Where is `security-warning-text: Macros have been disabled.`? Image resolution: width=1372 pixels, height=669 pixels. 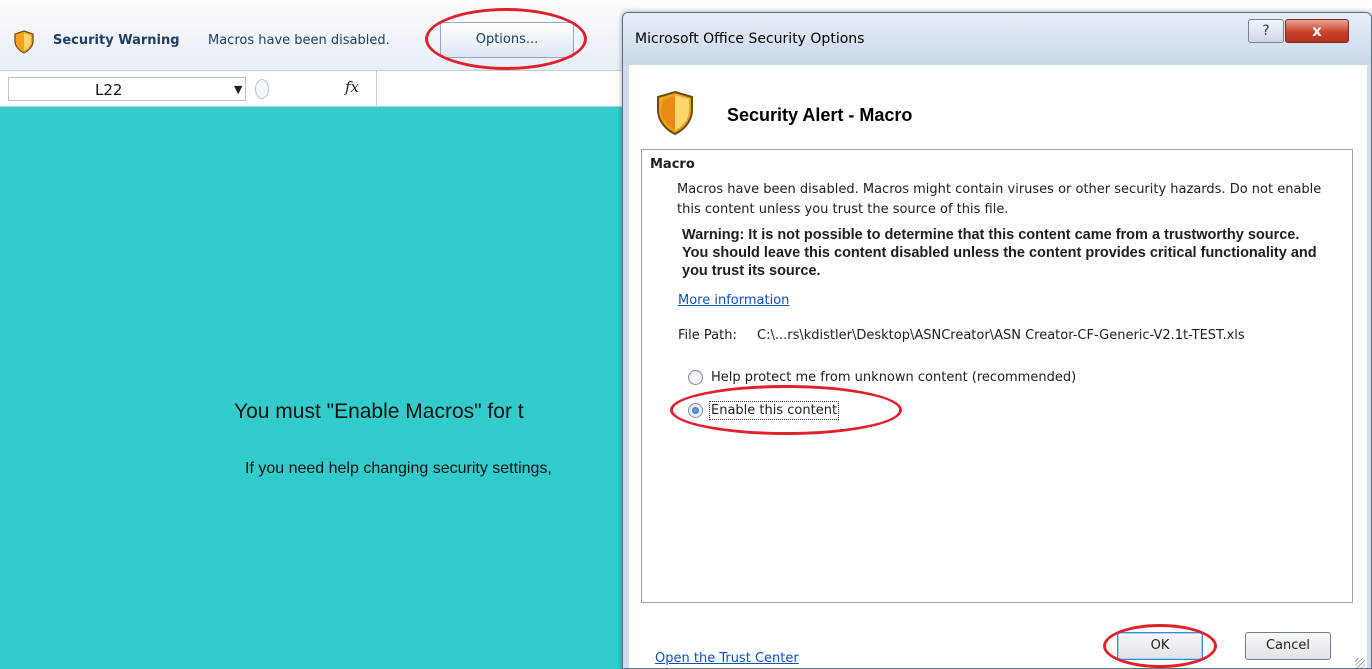
security-warning-text: Macros have been disabled. is located at coordinates (299, 40).